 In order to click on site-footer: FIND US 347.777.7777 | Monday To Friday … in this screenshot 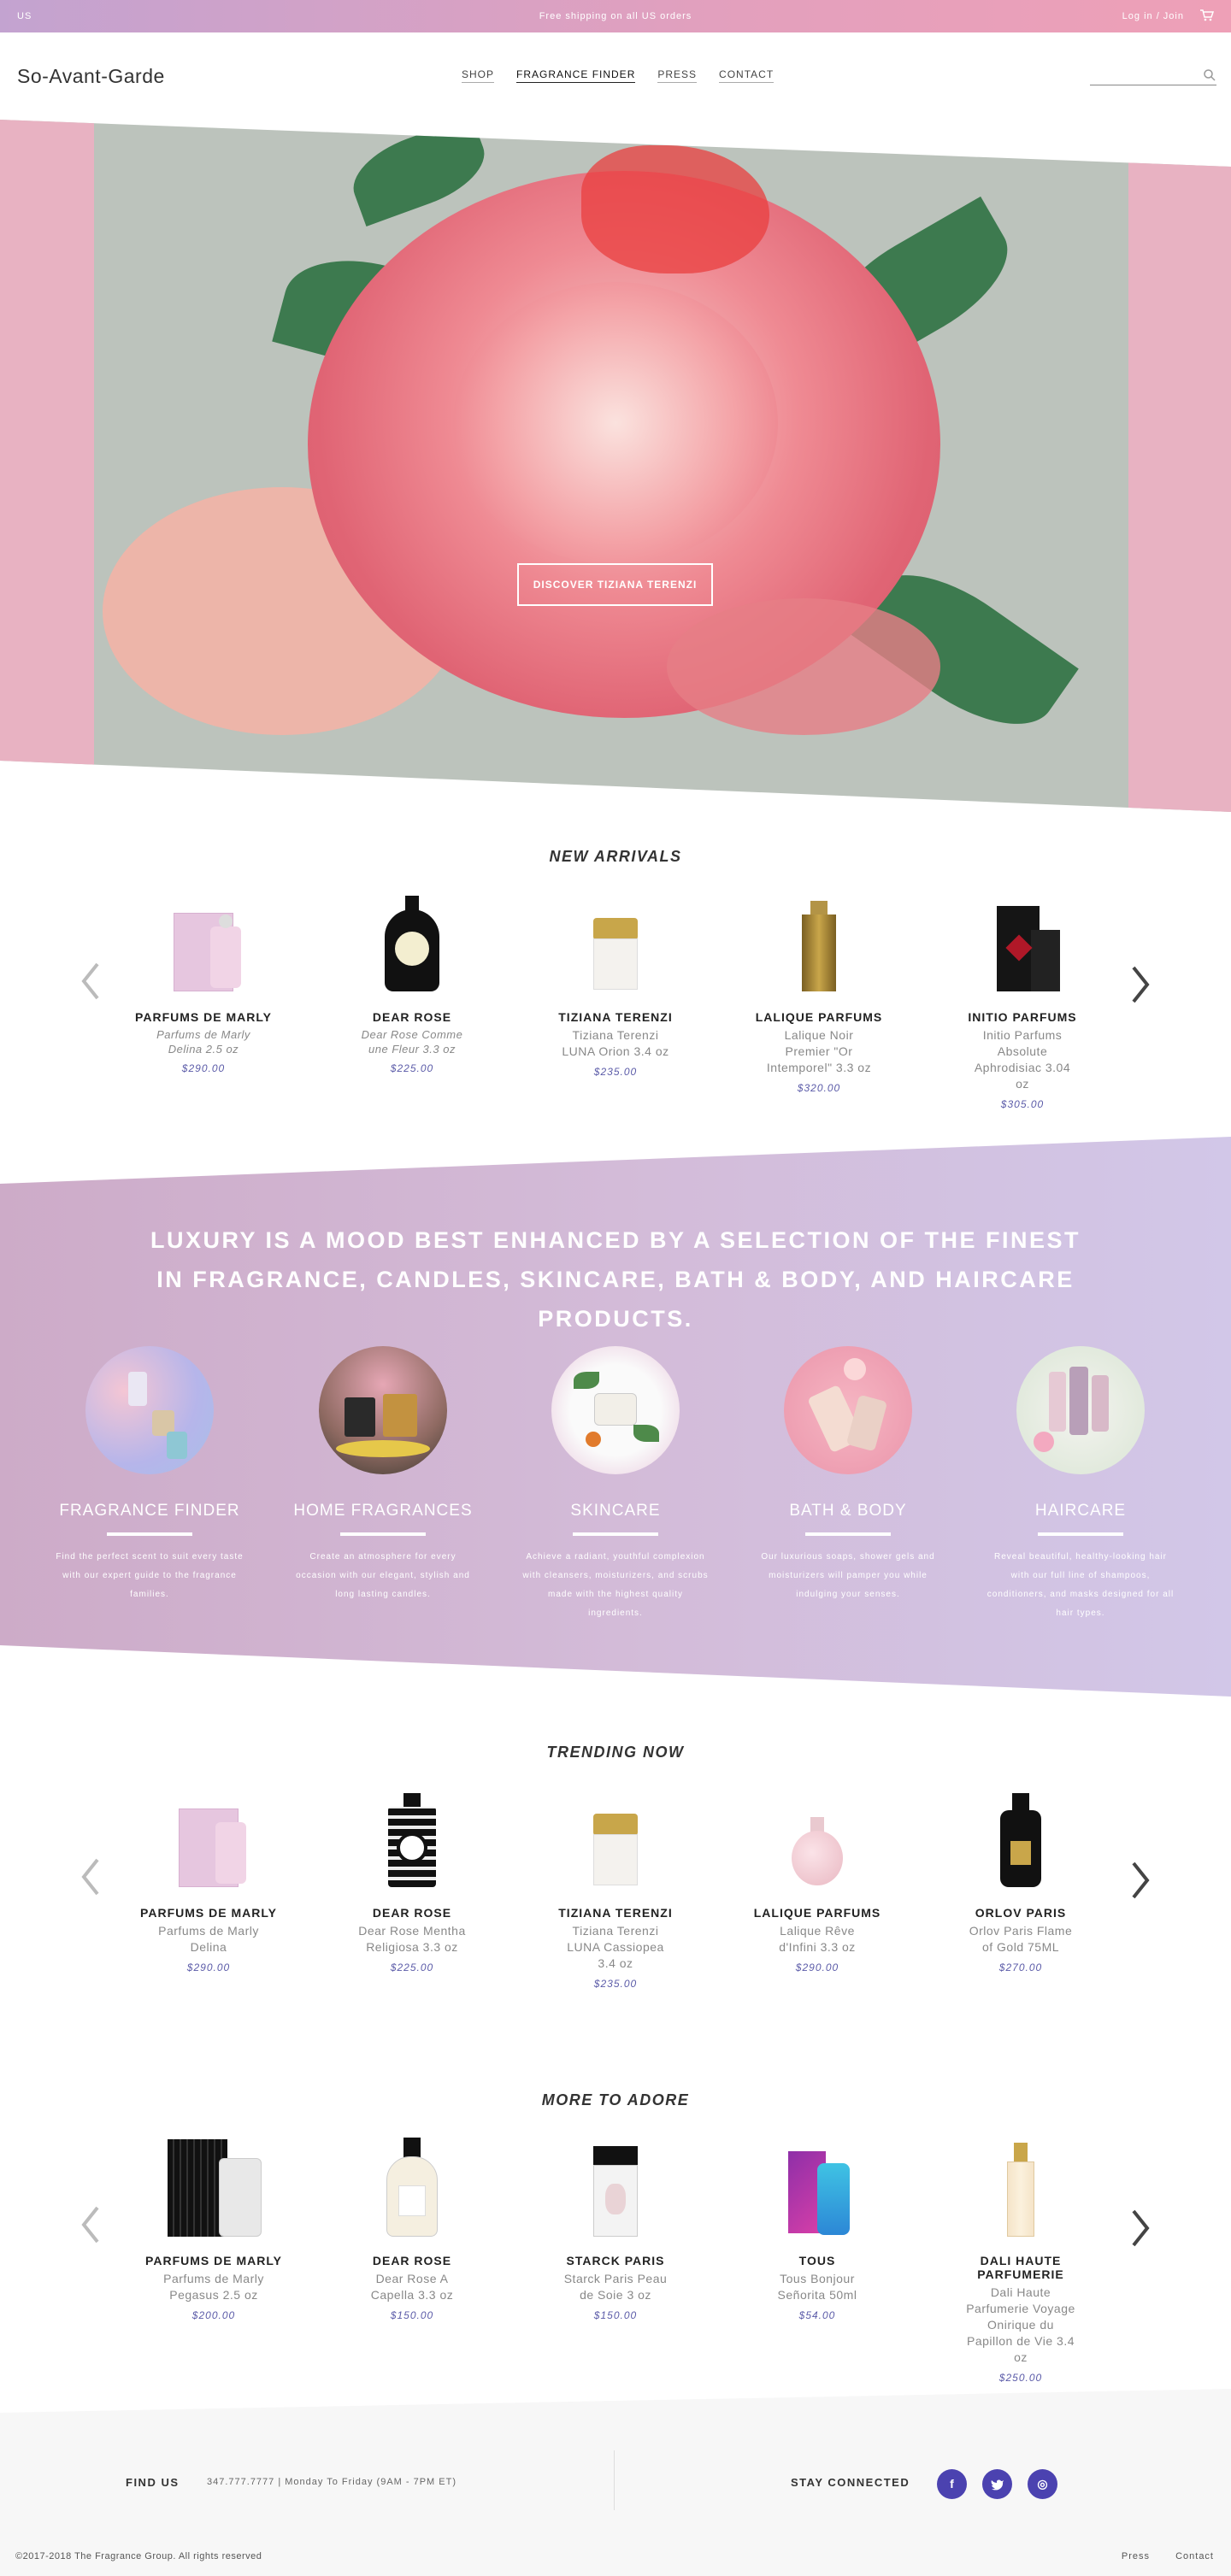, I will do `click(615, 2482)`.